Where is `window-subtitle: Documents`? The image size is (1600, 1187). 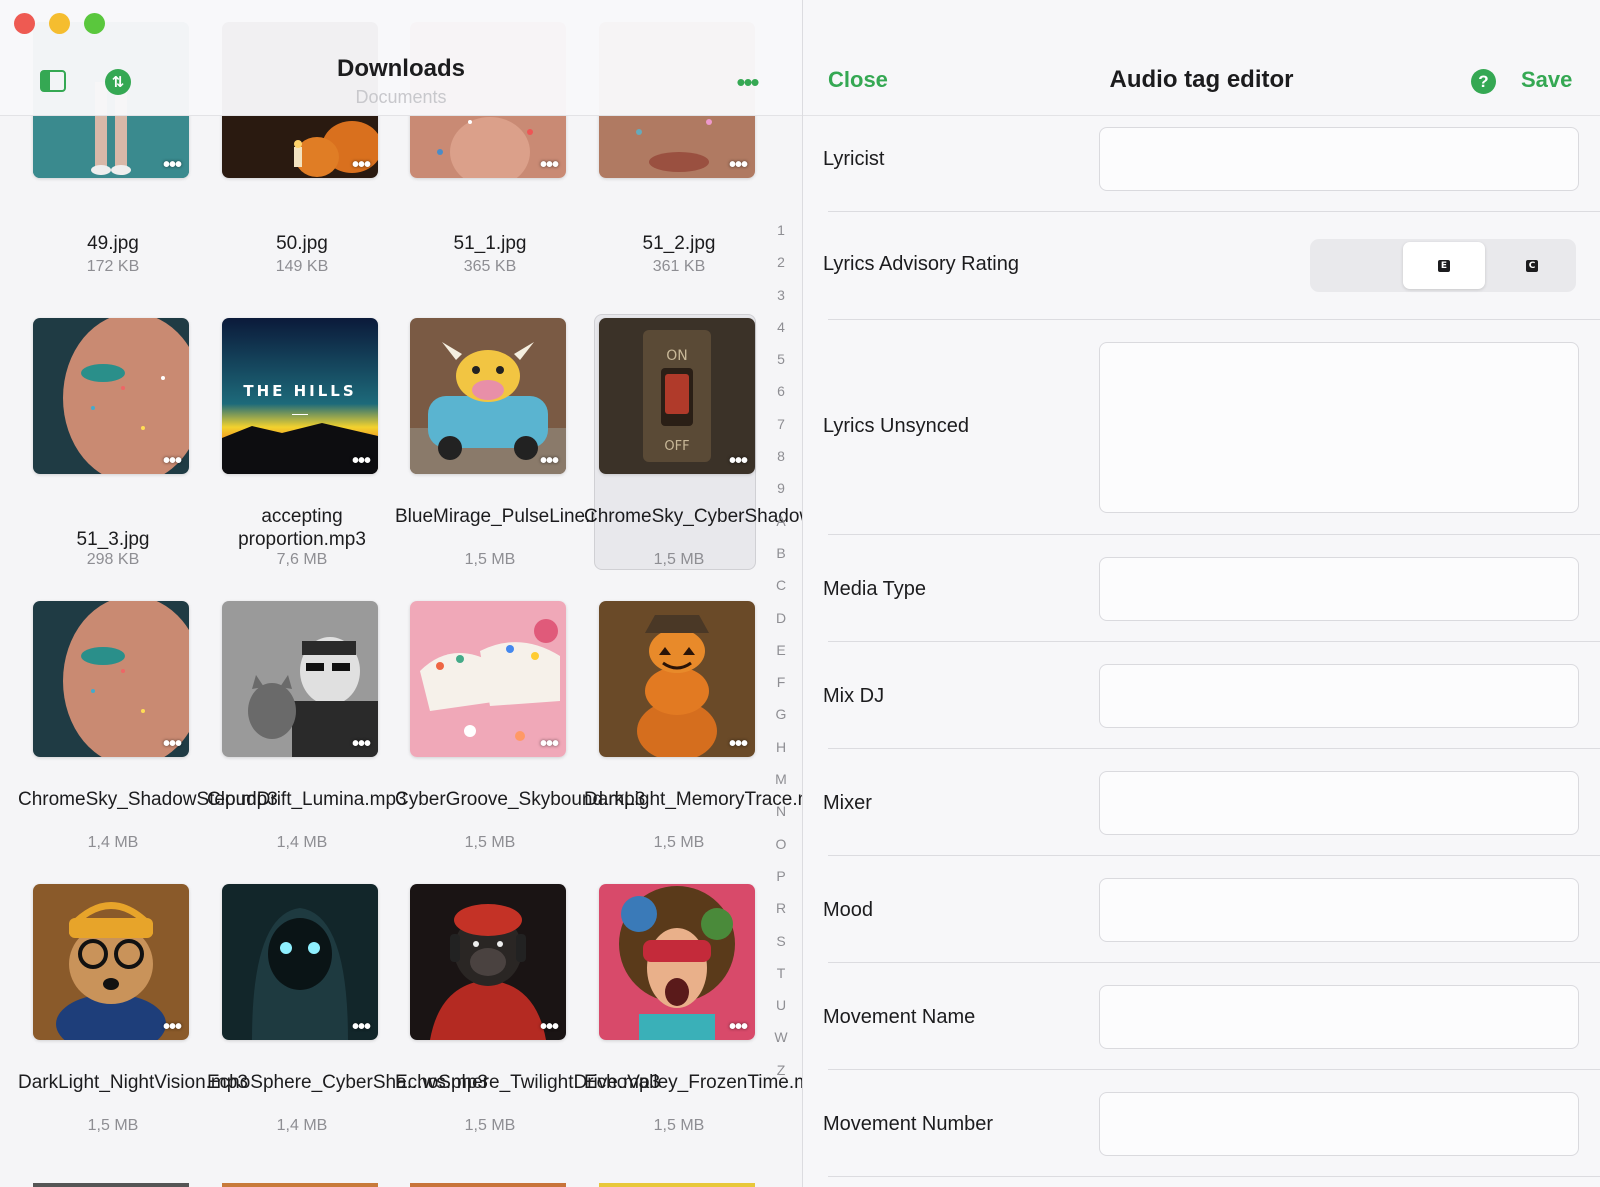 window-subtitle: Documents is located at coordinates (401, 97).